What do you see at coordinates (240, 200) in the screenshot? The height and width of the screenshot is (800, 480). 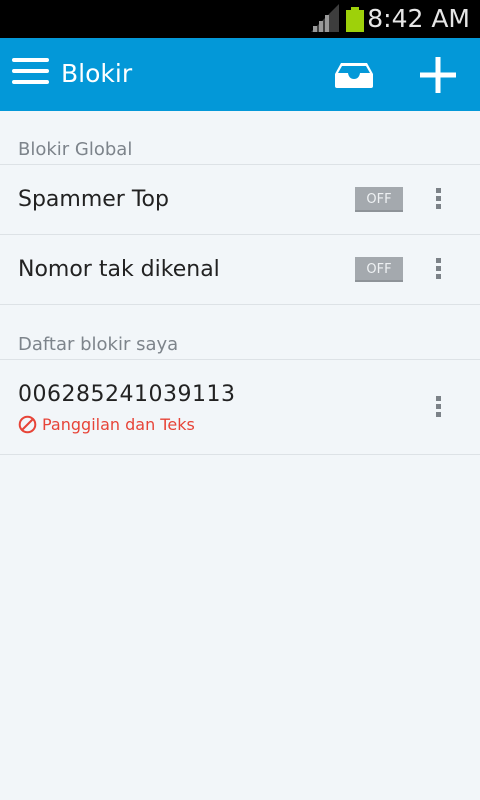 I see `list-item-spammer-top: Spammer Top OFF` at bounding box center [240, 200].